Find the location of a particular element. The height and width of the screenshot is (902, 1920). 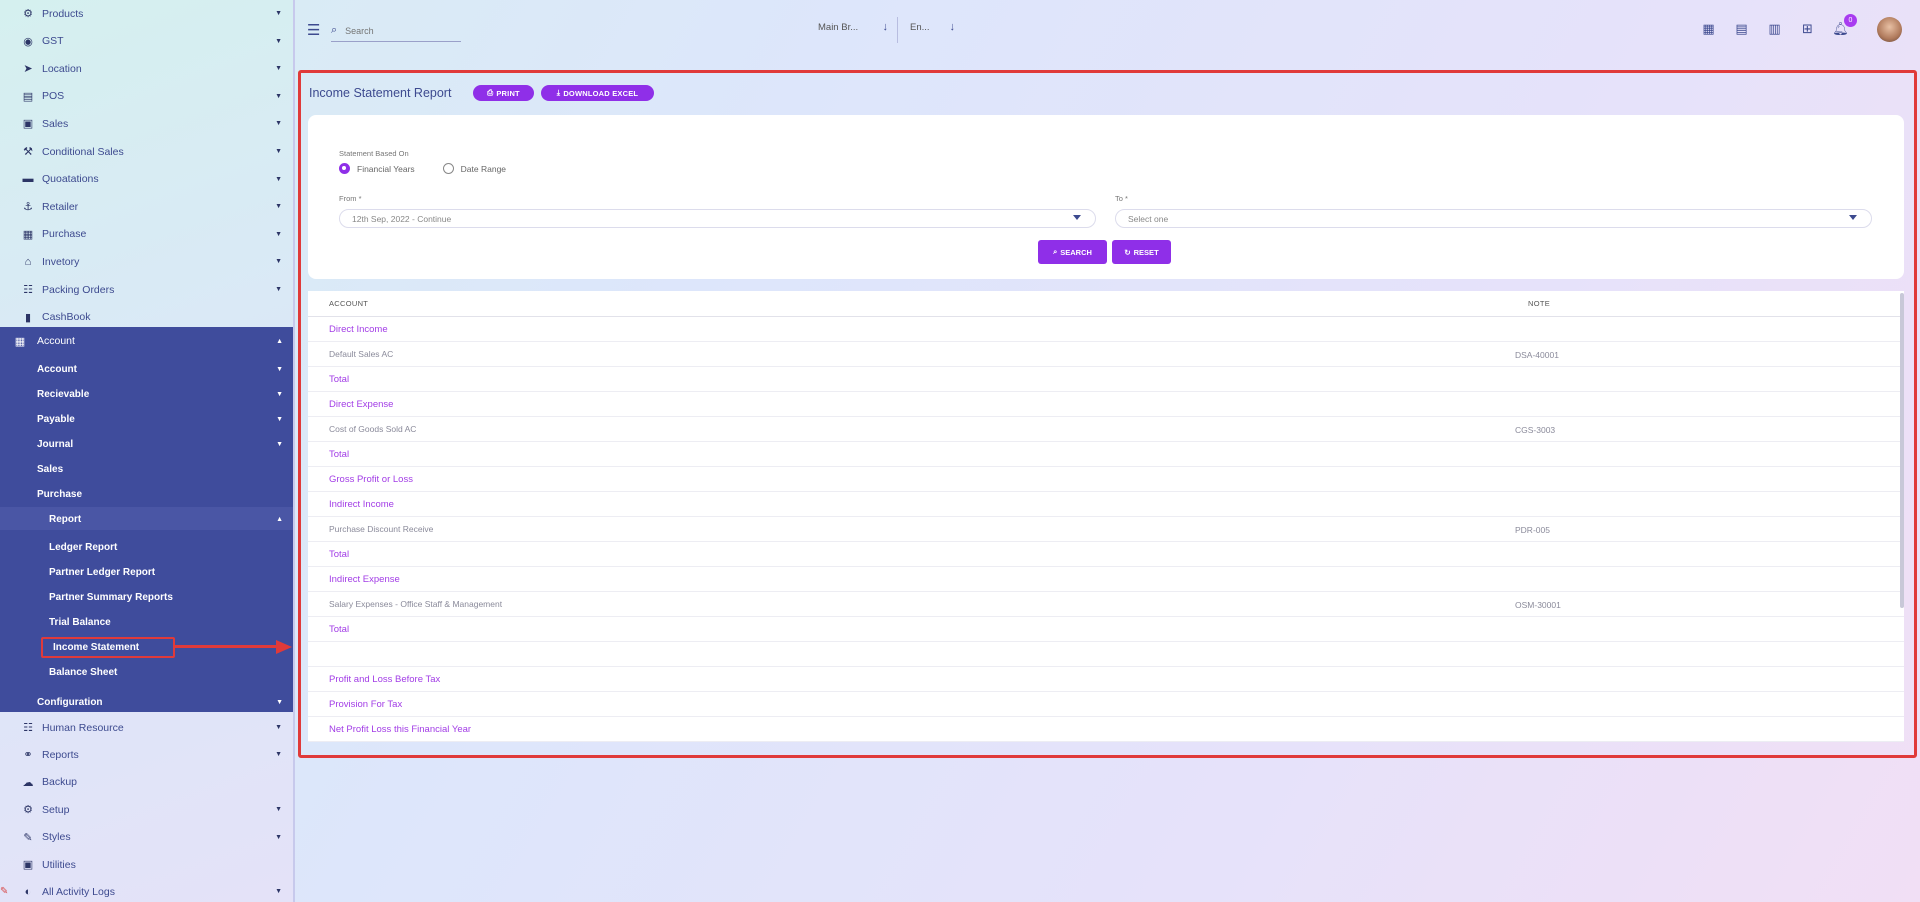

sidebar-item-label: Packing Orders is located at coordinates (78, 289).